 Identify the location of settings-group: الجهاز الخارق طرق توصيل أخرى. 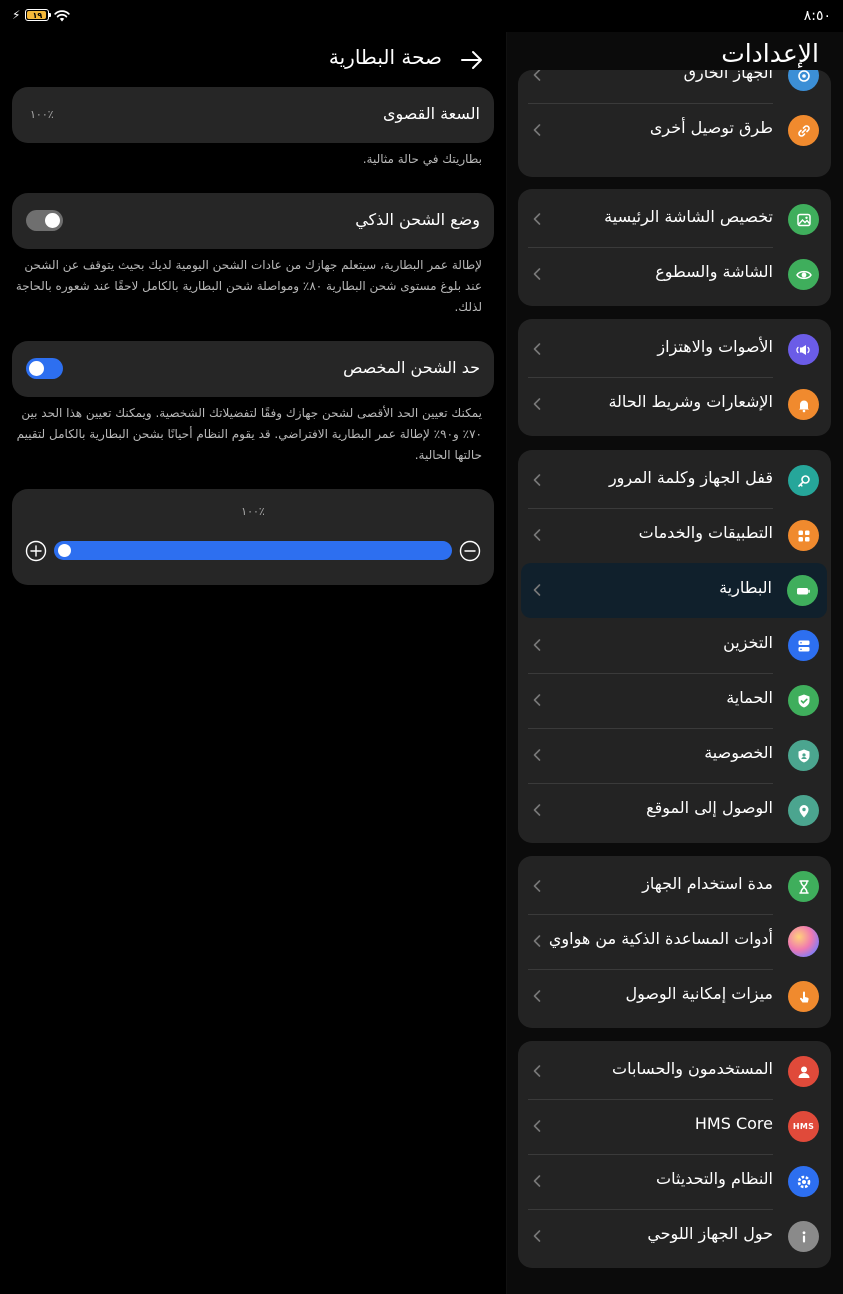
(674, 123).